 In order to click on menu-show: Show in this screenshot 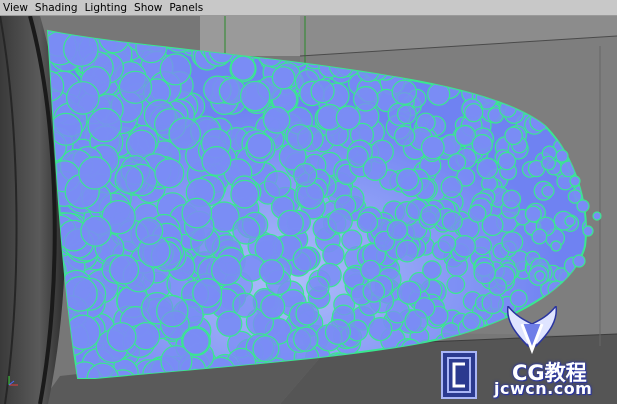, I will do `click(148, 8)`.